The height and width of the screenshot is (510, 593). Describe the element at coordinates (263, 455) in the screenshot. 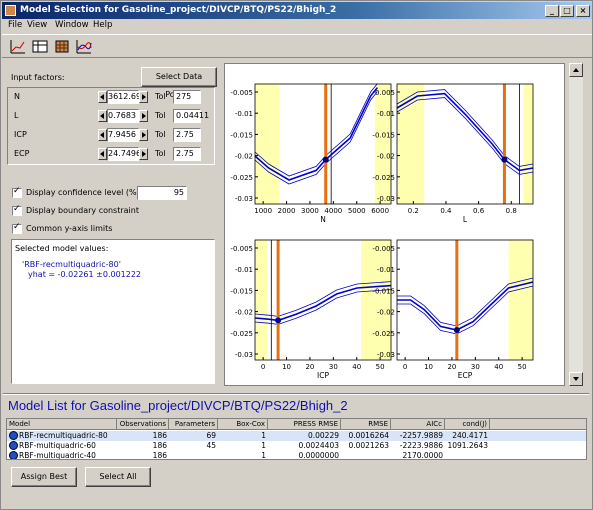

I see `cell-boxcox: 1` at that location.